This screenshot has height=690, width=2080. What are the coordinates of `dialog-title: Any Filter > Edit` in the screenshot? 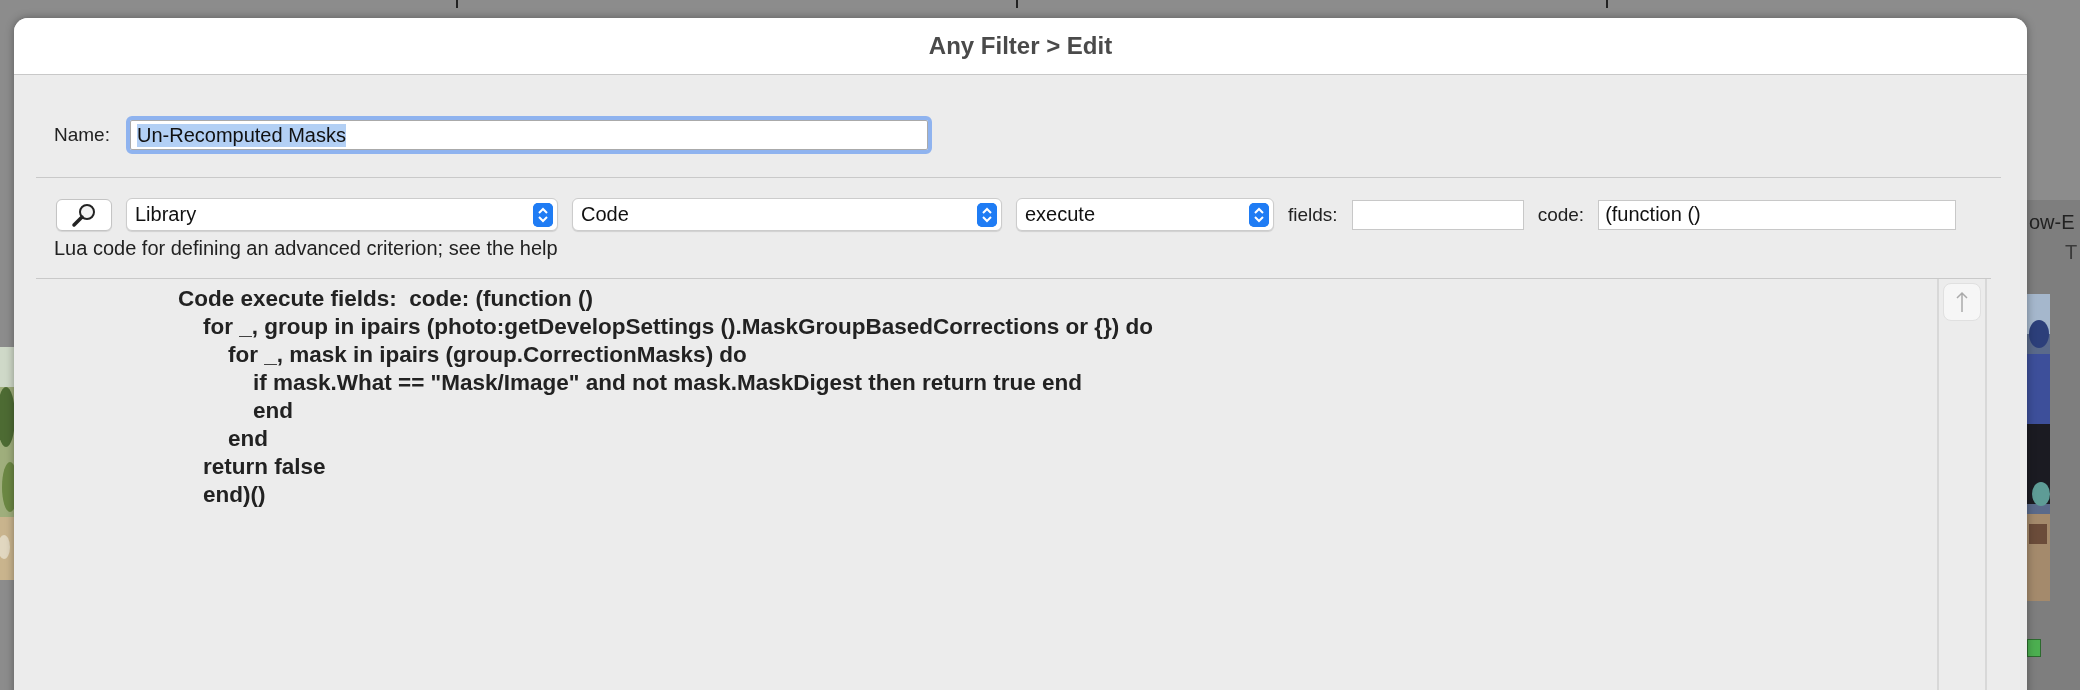 It's located at (1020, 46).